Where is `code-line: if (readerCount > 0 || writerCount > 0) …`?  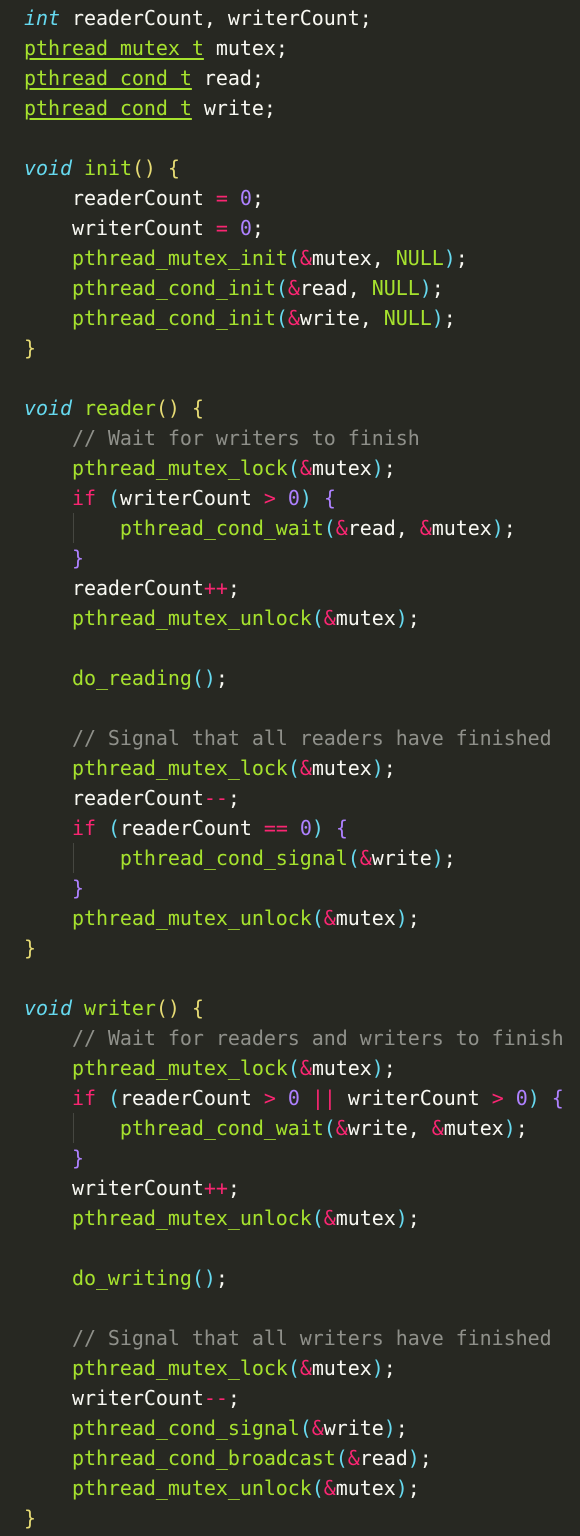
code-line: if (readerCount > 0 || writerCount > 0) … is located at coordinates (294, 1098).